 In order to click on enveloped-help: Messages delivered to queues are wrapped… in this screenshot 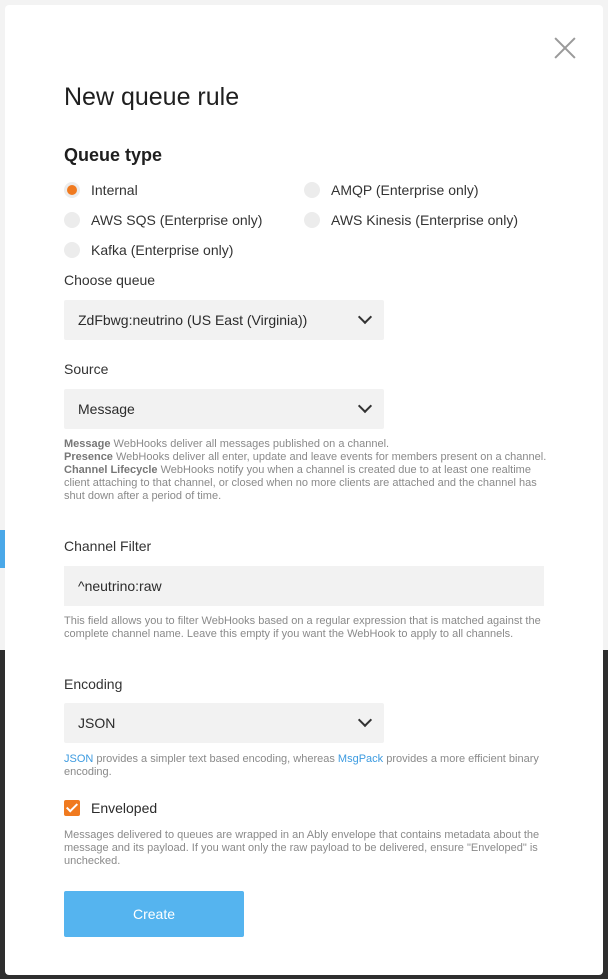, I will do `click(302, 848)`.